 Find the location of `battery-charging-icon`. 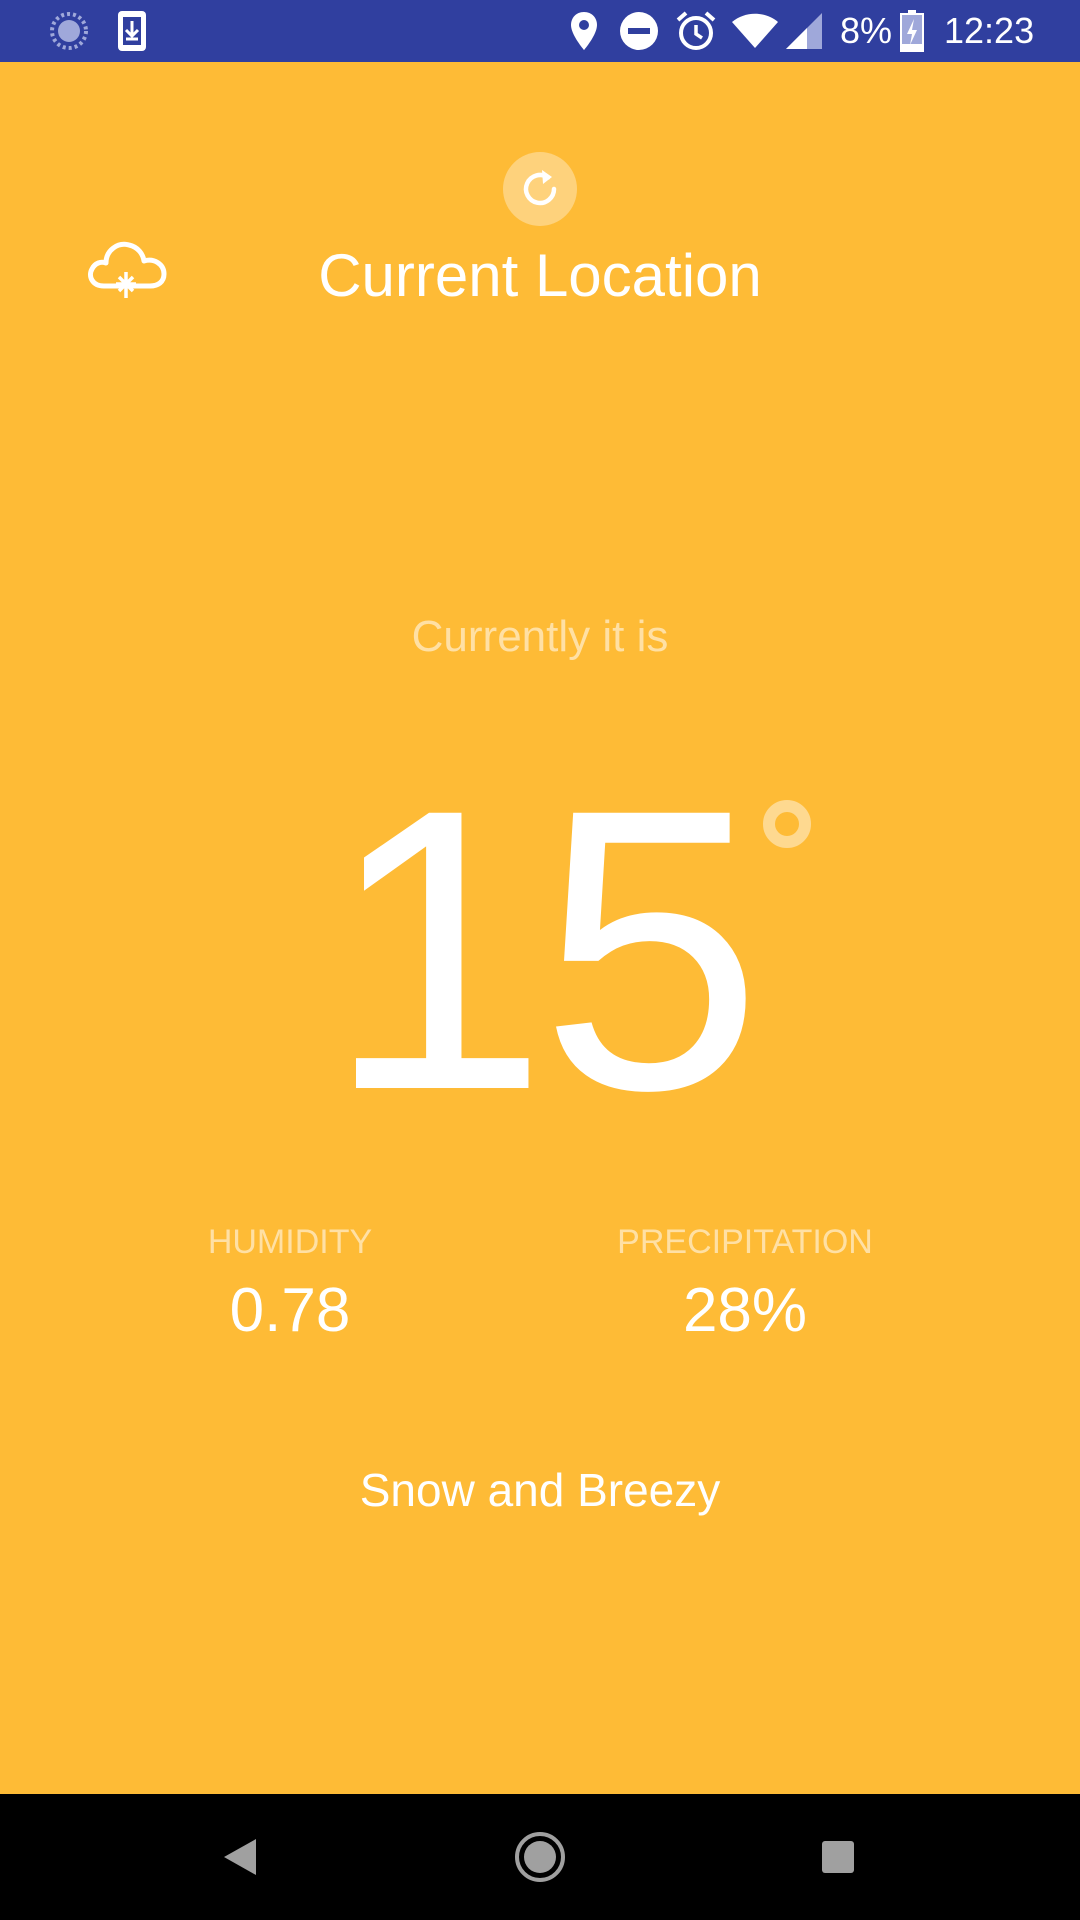

battery-charging-icon is located at coordinates (912, 31).